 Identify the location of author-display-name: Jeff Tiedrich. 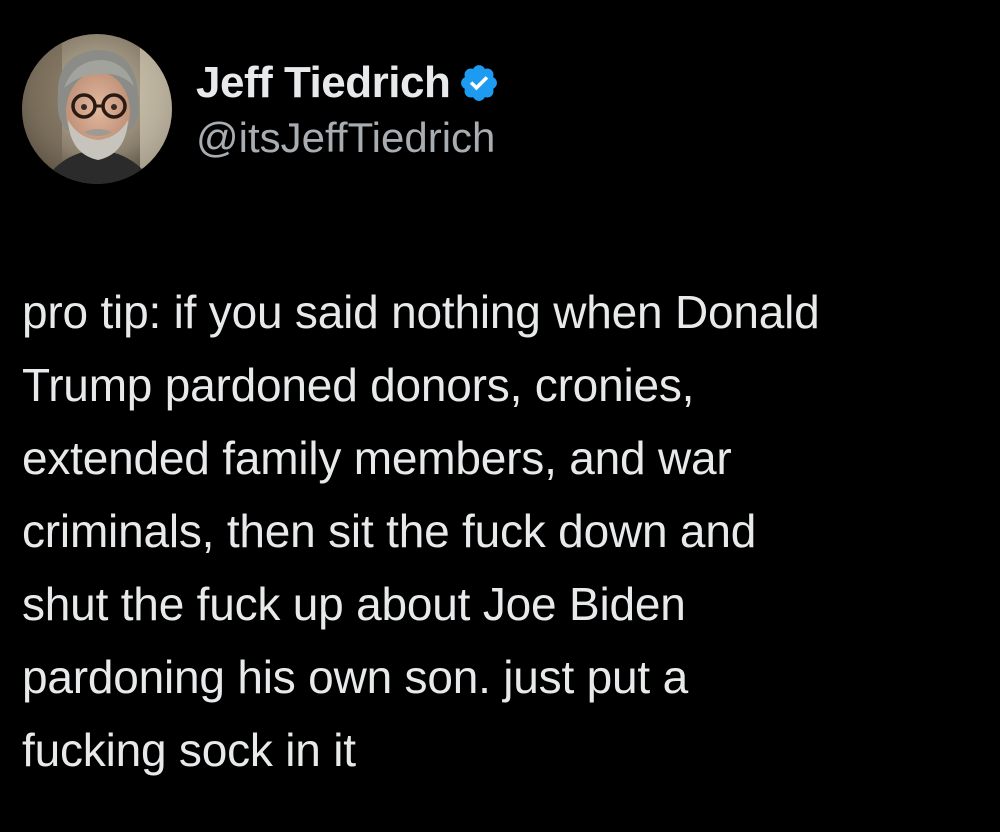
(323, 83).